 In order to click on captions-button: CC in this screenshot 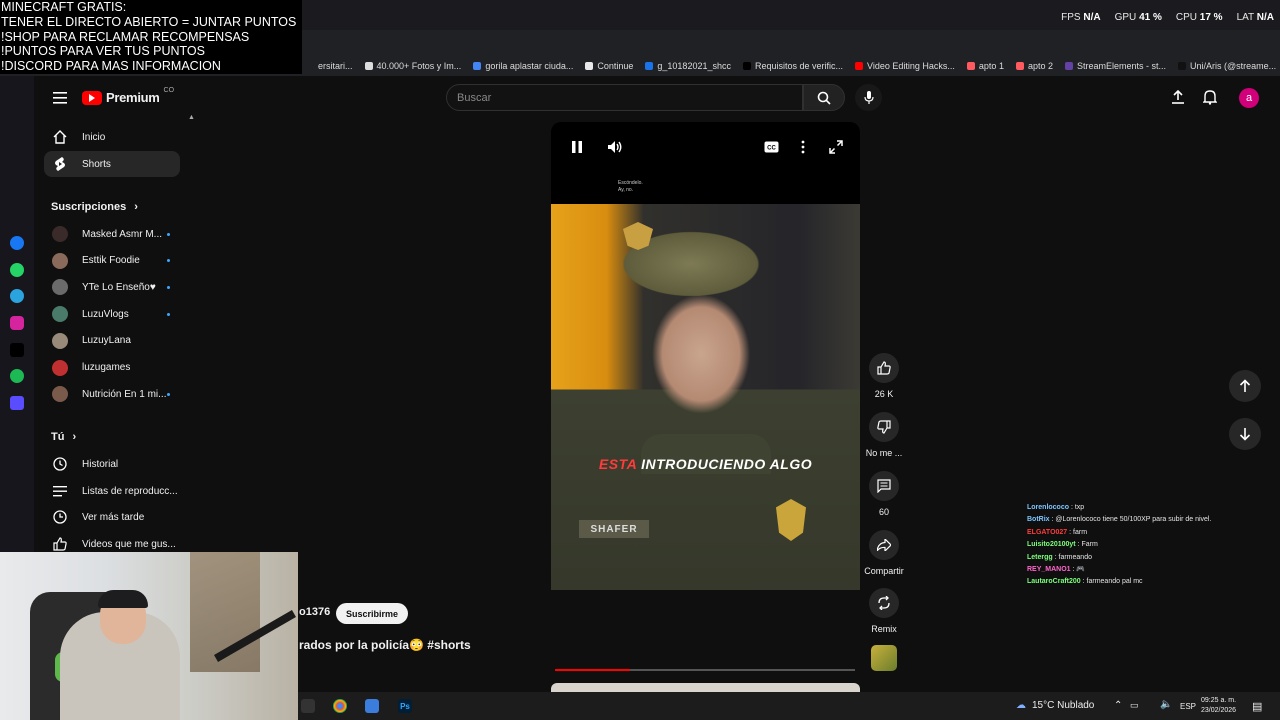, I will do `click(771, 148)`.